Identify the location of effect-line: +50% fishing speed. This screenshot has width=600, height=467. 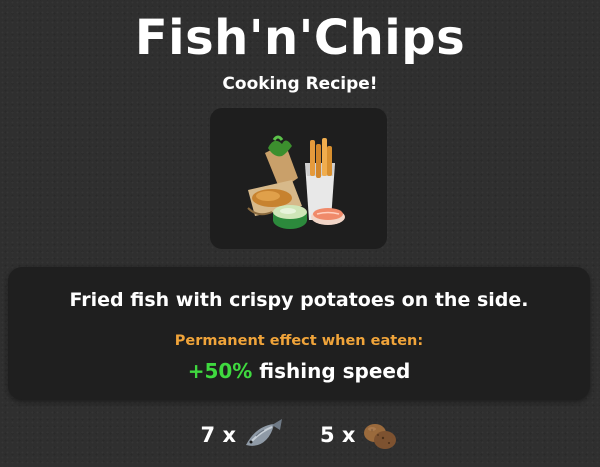
(299, 371).